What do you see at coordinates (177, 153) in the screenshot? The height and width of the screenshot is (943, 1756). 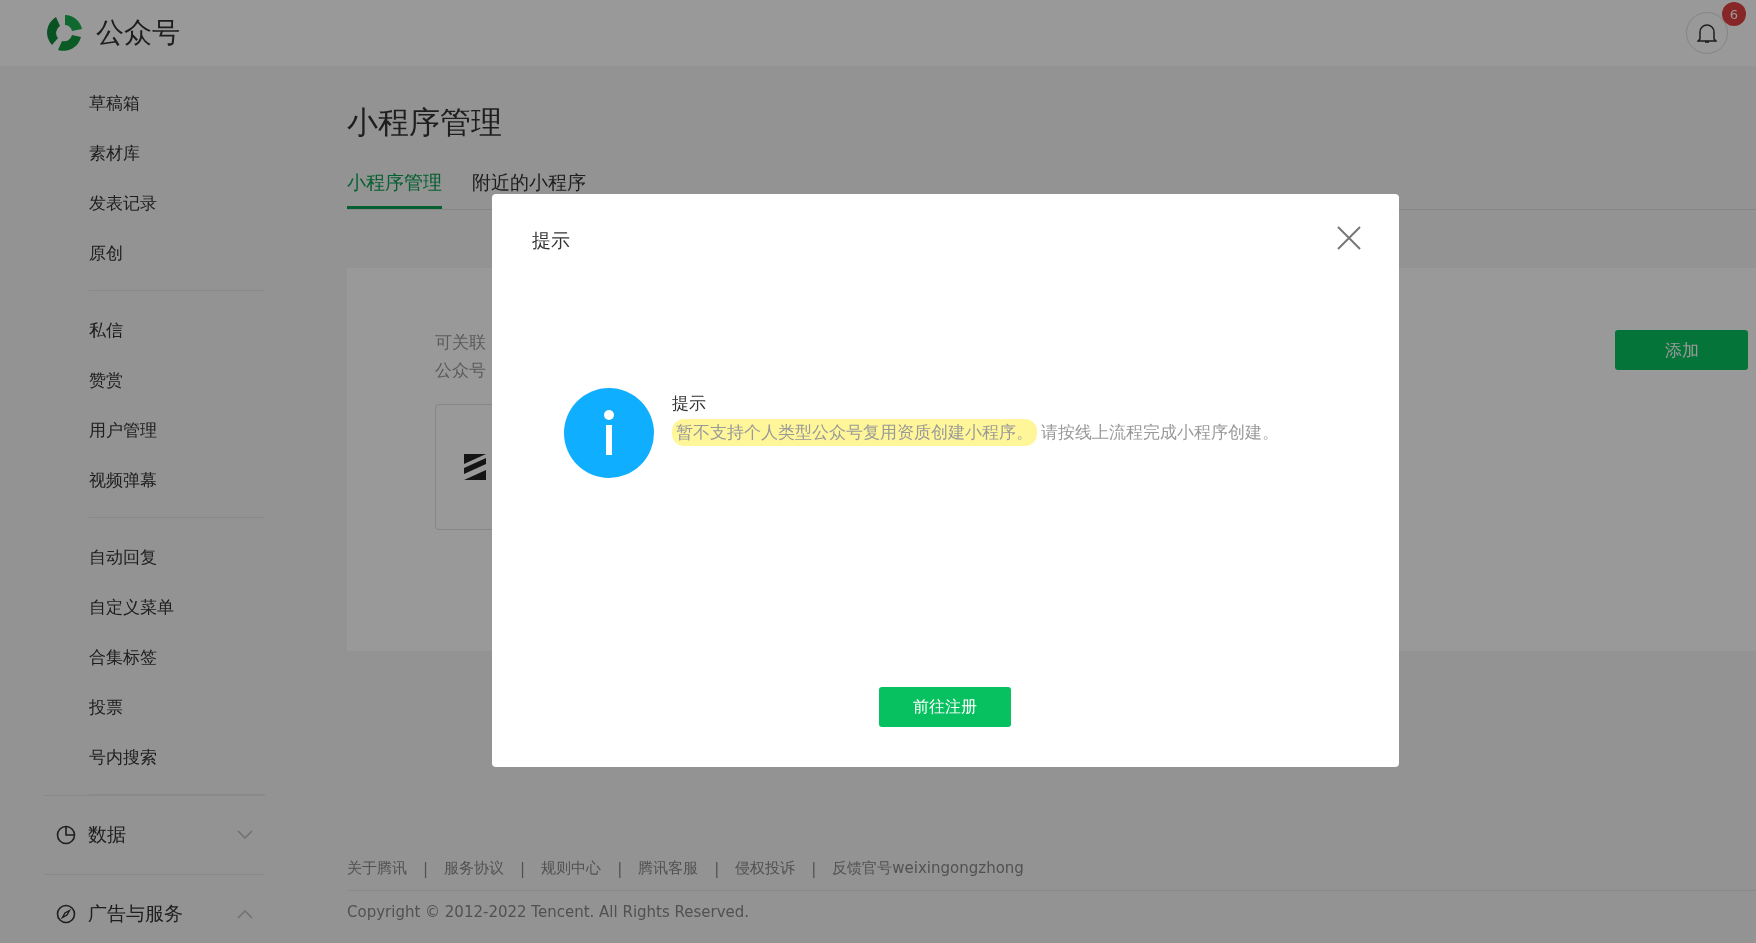 I see `sidebar-item: 素材库` at bounding box center [177, 153].